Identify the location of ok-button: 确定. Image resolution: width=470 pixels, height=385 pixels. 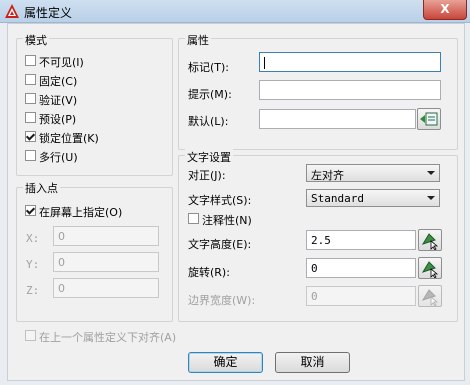
(225, 362).